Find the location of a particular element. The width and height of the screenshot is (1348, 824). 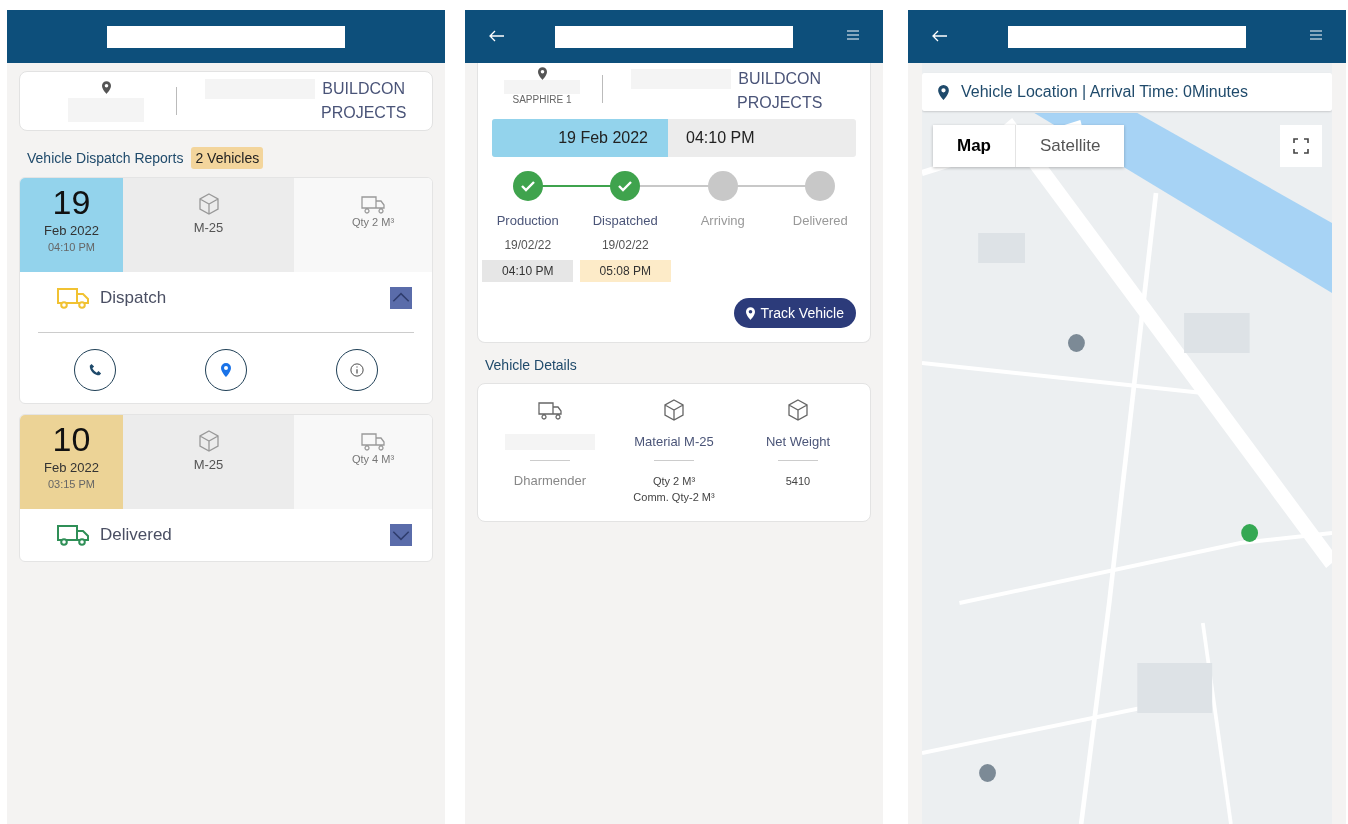

call-button is located at coordinates (95, 370).